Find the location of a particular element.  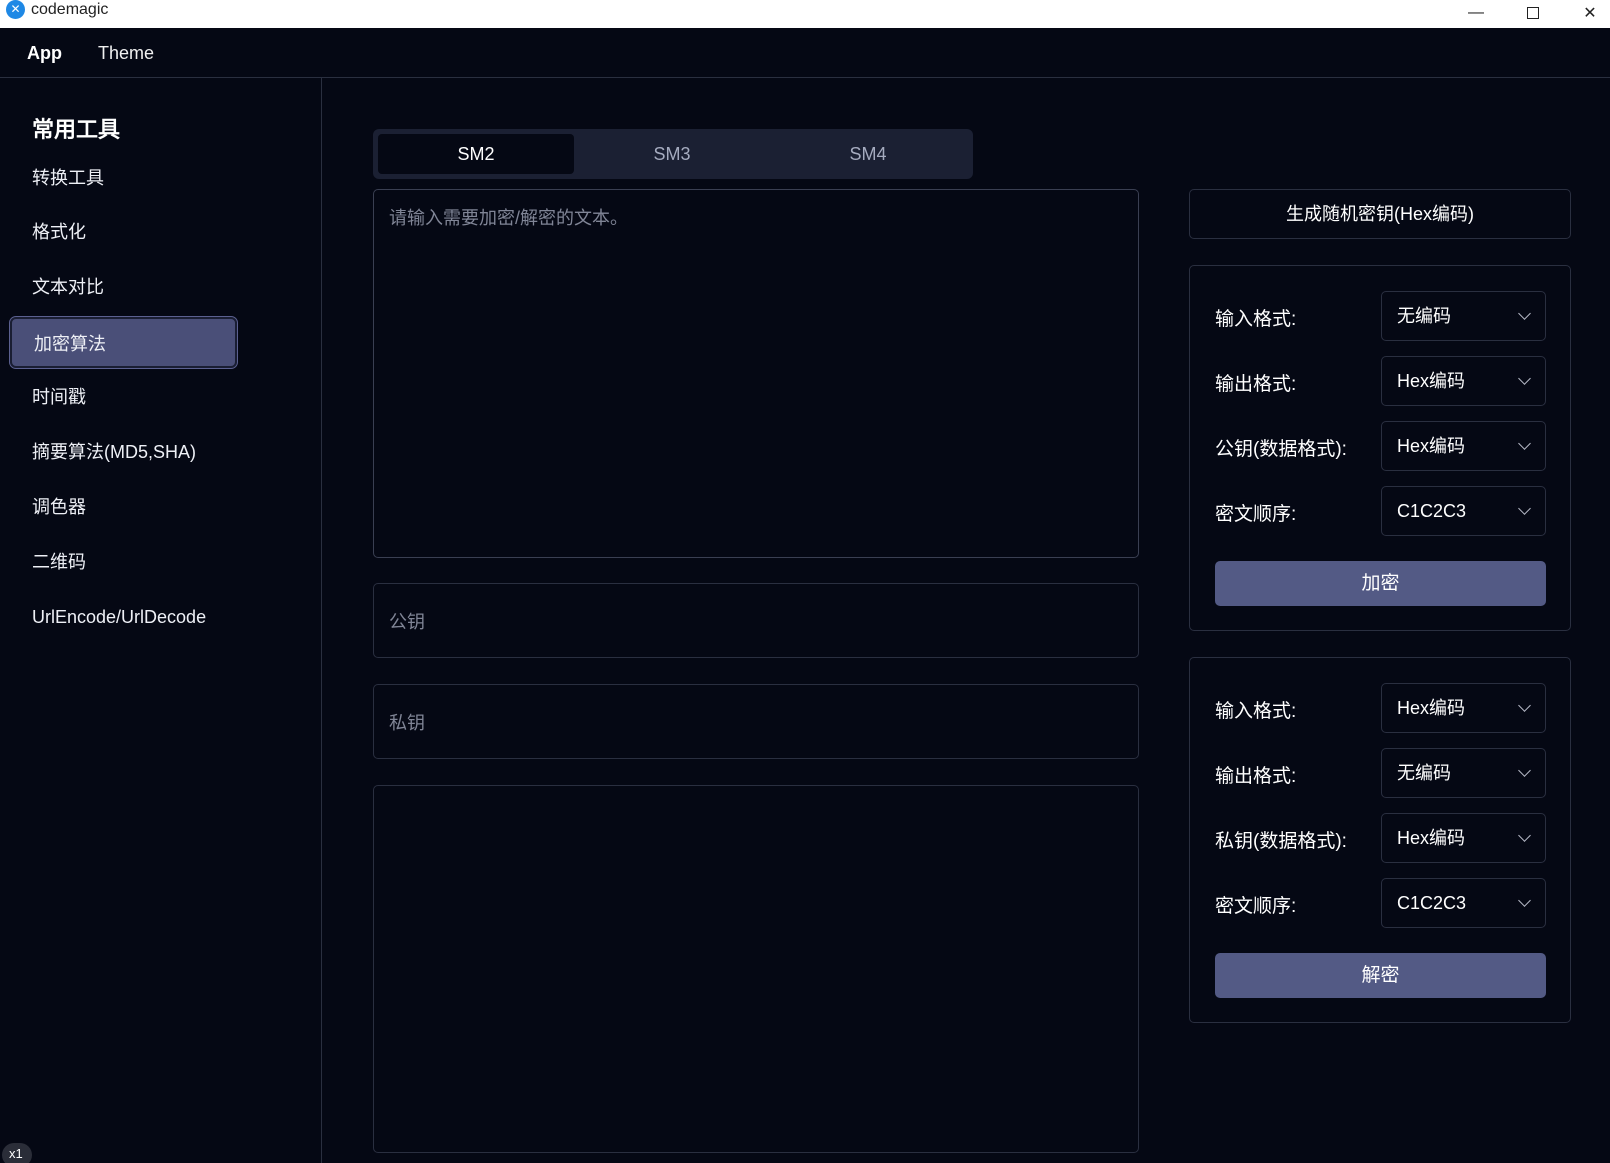

sidebar-item-timestamp: 时间戳 is located at coordinates (123, 397).